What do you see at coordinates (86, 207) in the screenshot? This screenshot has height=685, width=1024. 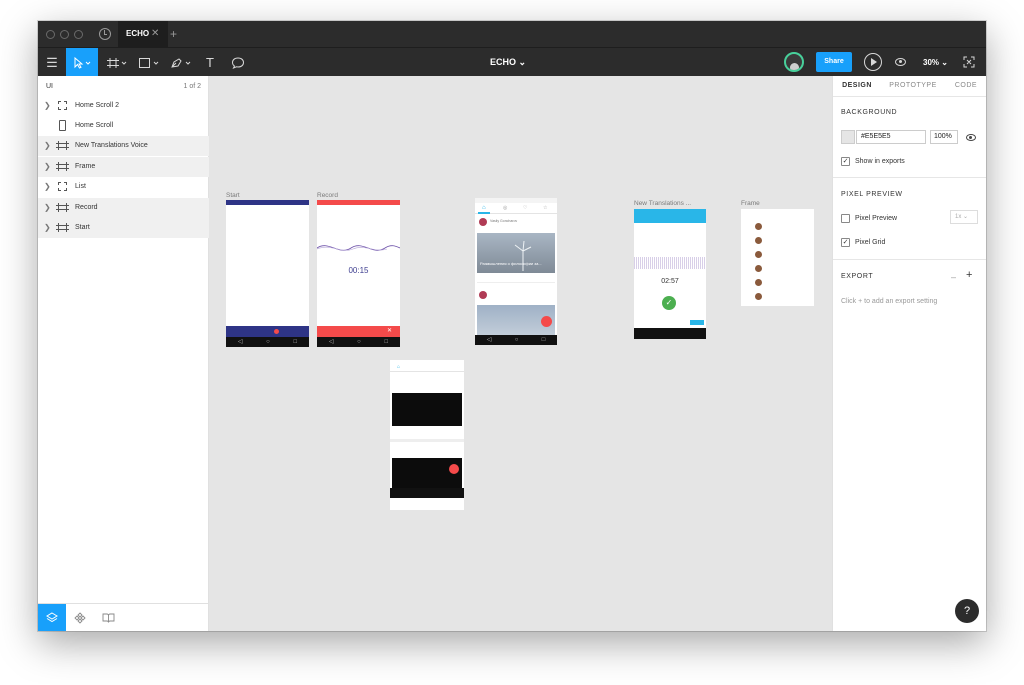 I see `layer-label: Record` at bounding box center [86, 207].